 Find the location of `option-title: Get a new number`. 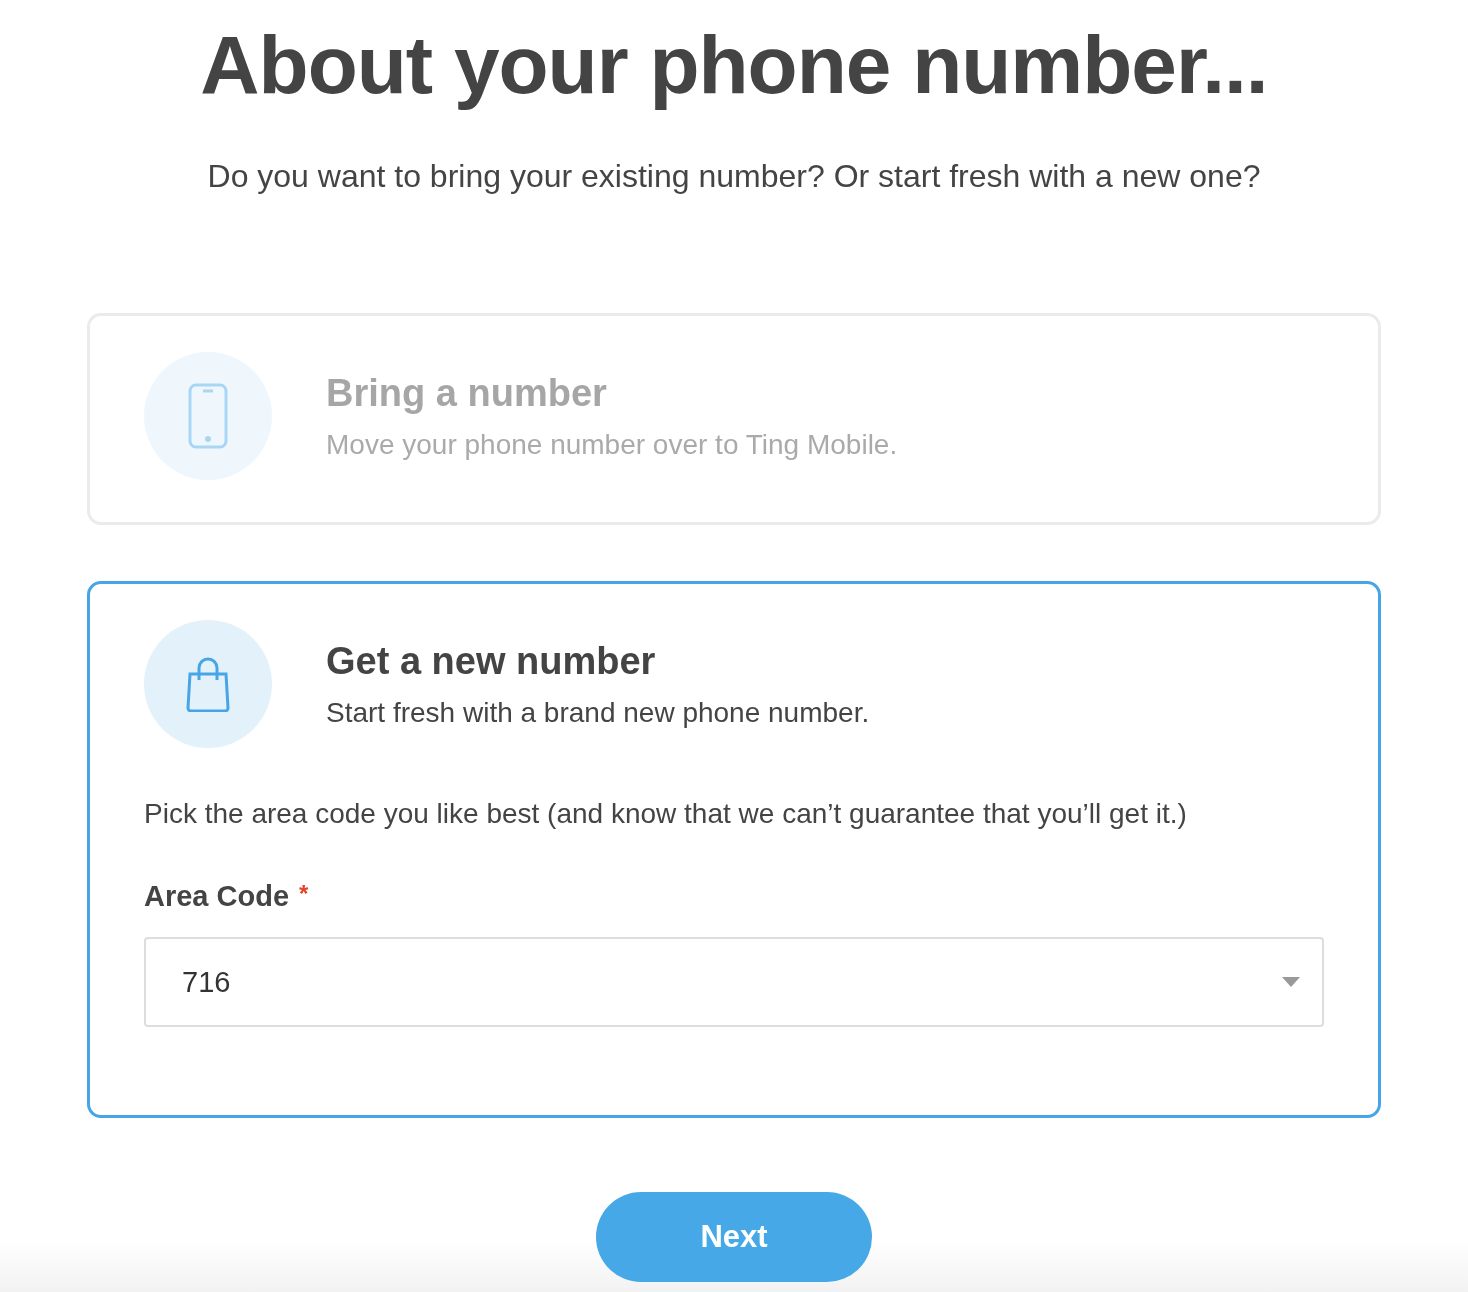

option-title: Get a new number is located at coordinates (491, 661).